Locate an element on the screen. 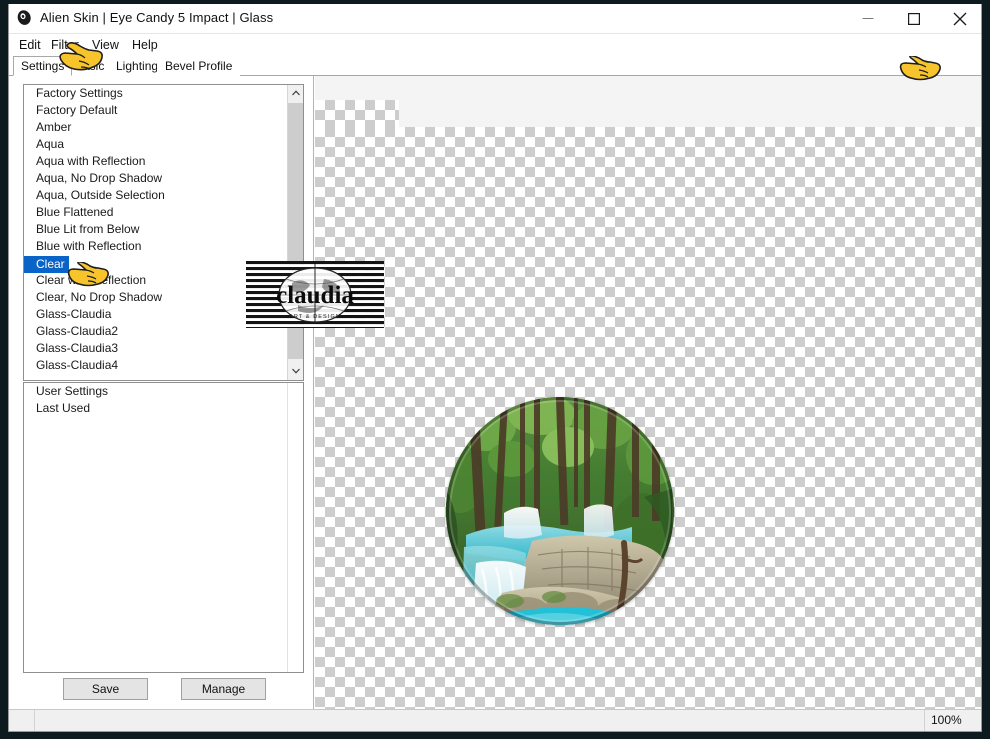  status-cell-left is located at coordinates (22, 720).